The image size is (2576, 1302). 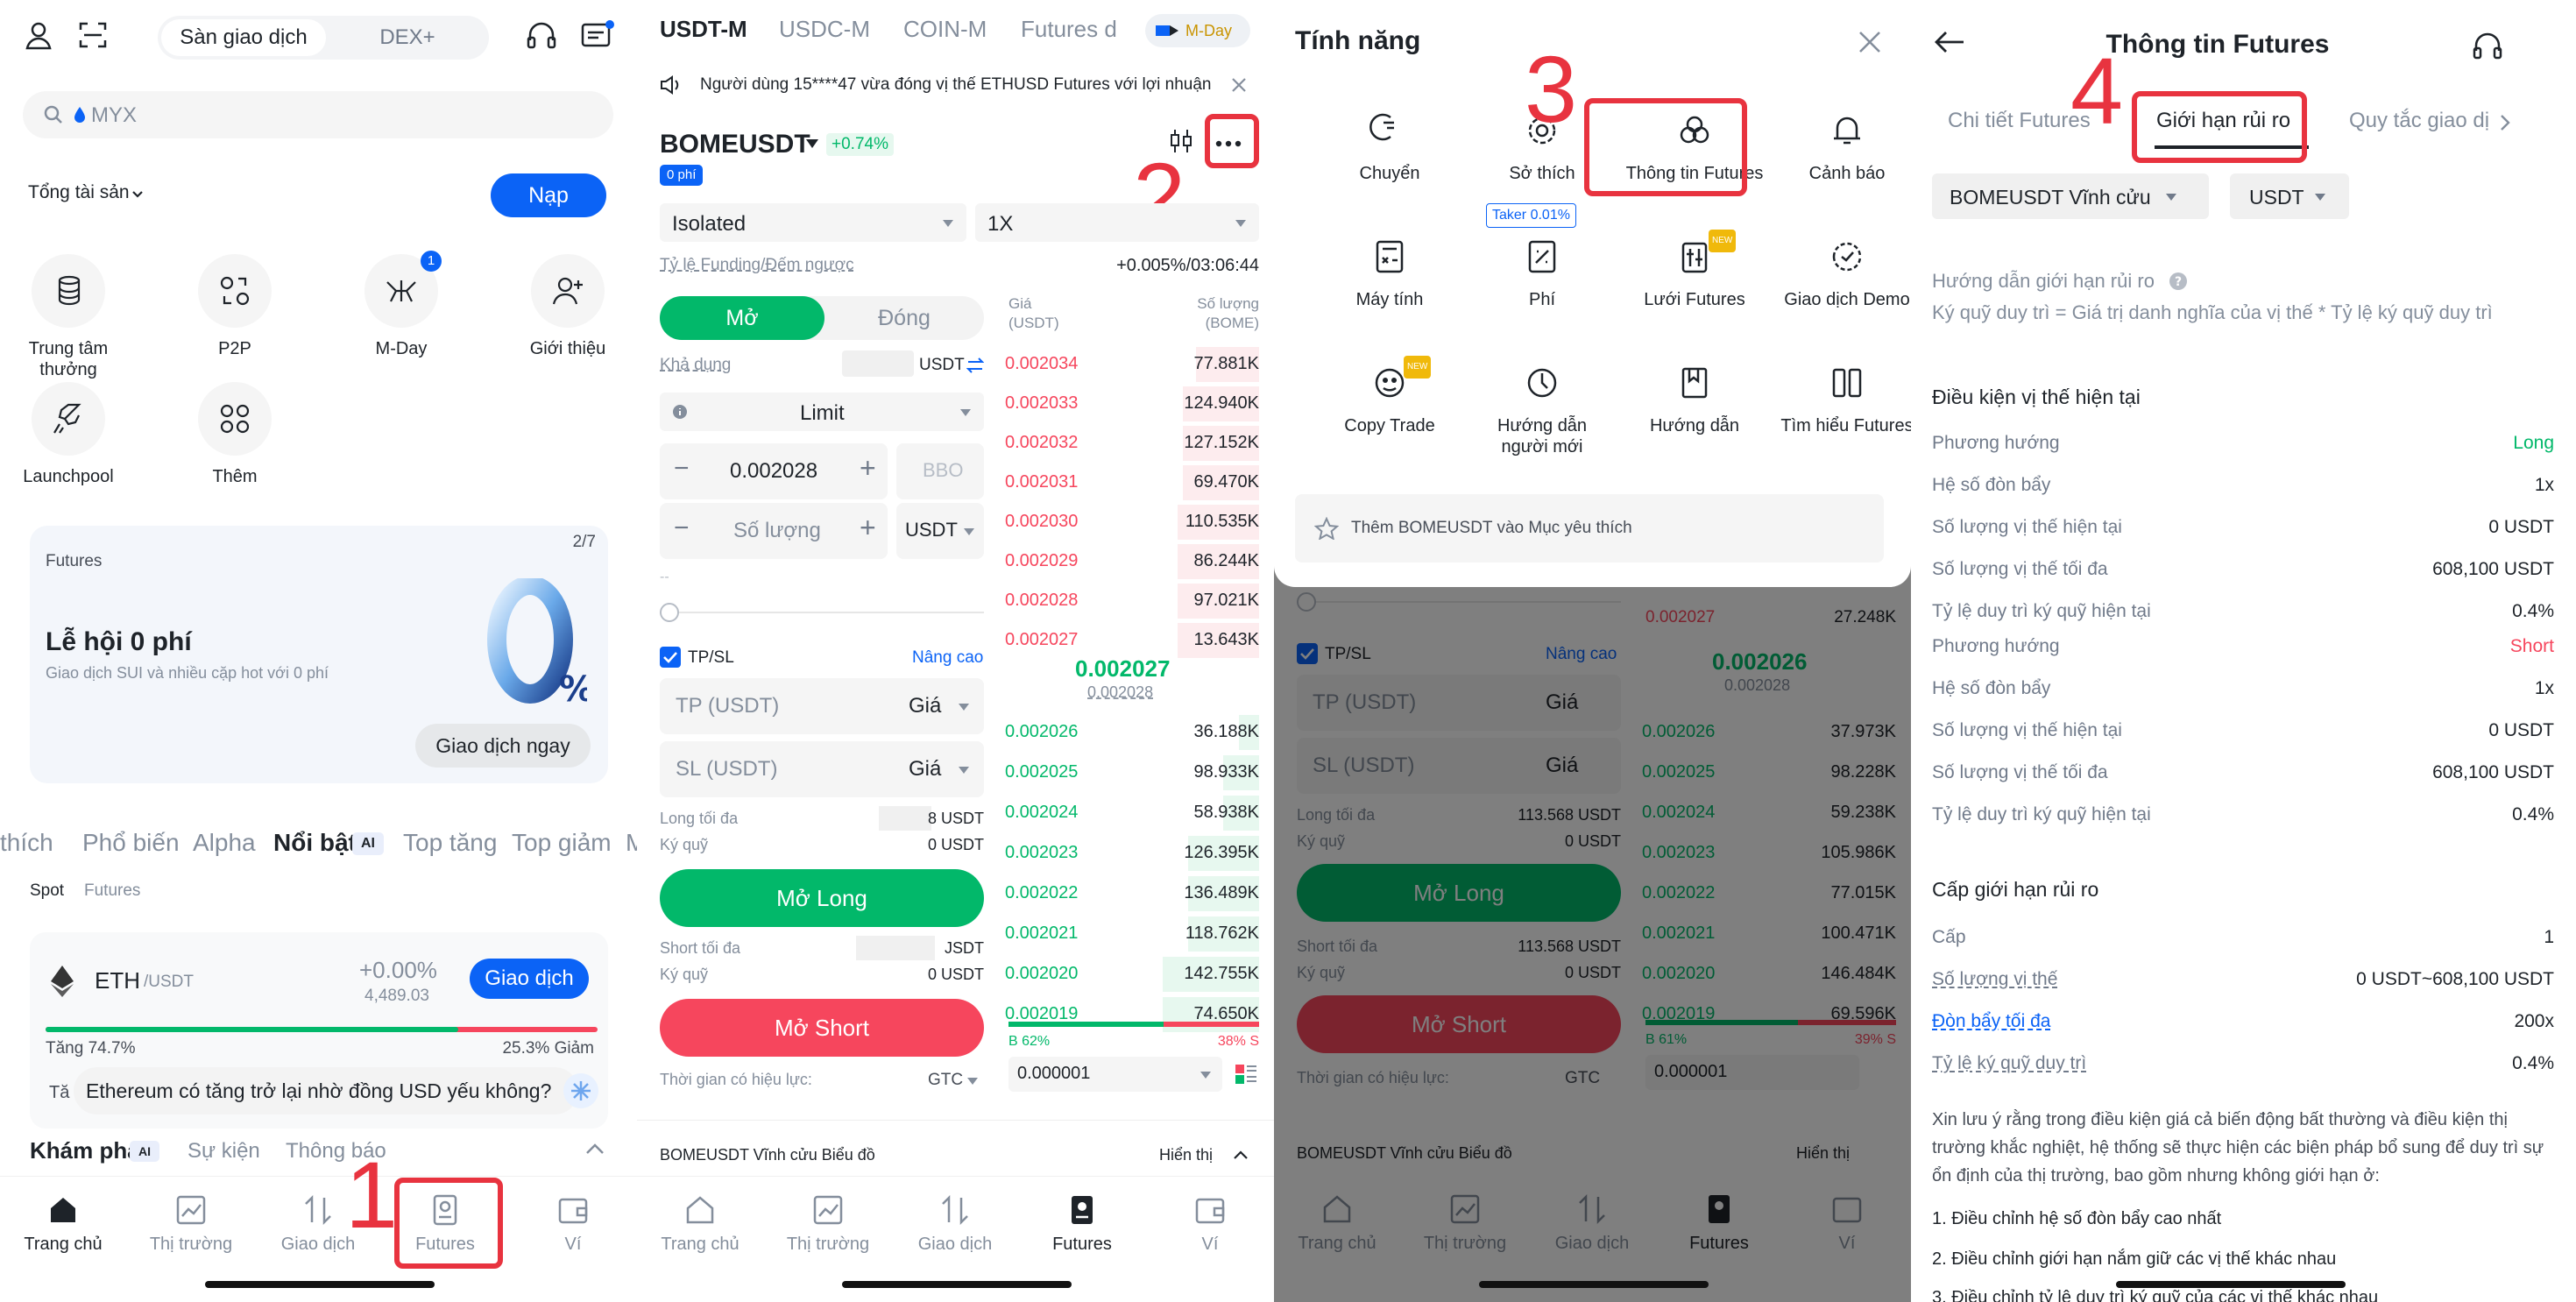 What do you see at coordinates (85, 1150) in the screenshot?
I see `explore-tab: Khám phá` at bounding box center [85, 1150].